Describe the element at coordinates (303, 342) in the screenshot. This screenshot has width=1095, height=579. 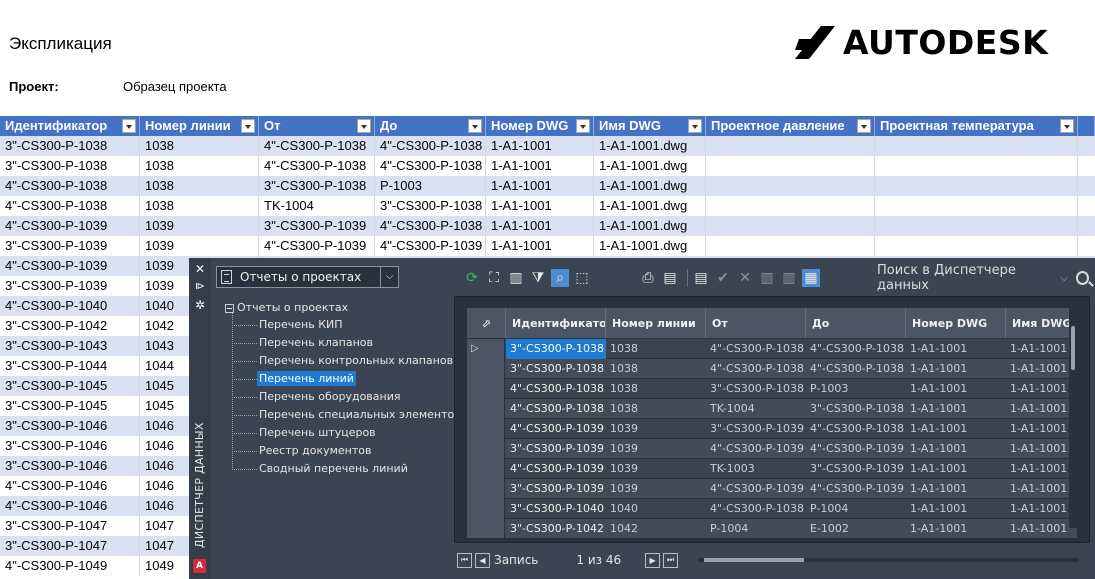
I see `tree-item: Перечень клапанов` at that location.